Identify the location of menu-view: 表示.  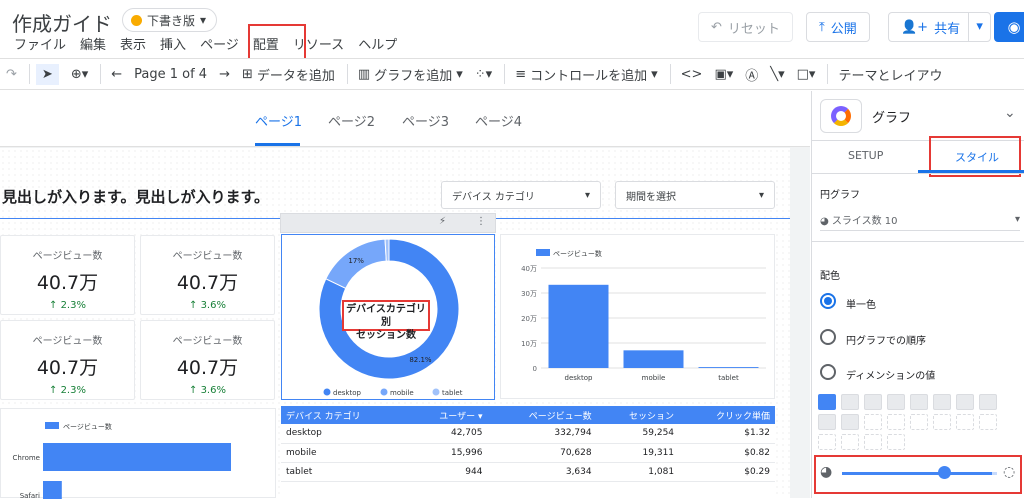
(133, 43).